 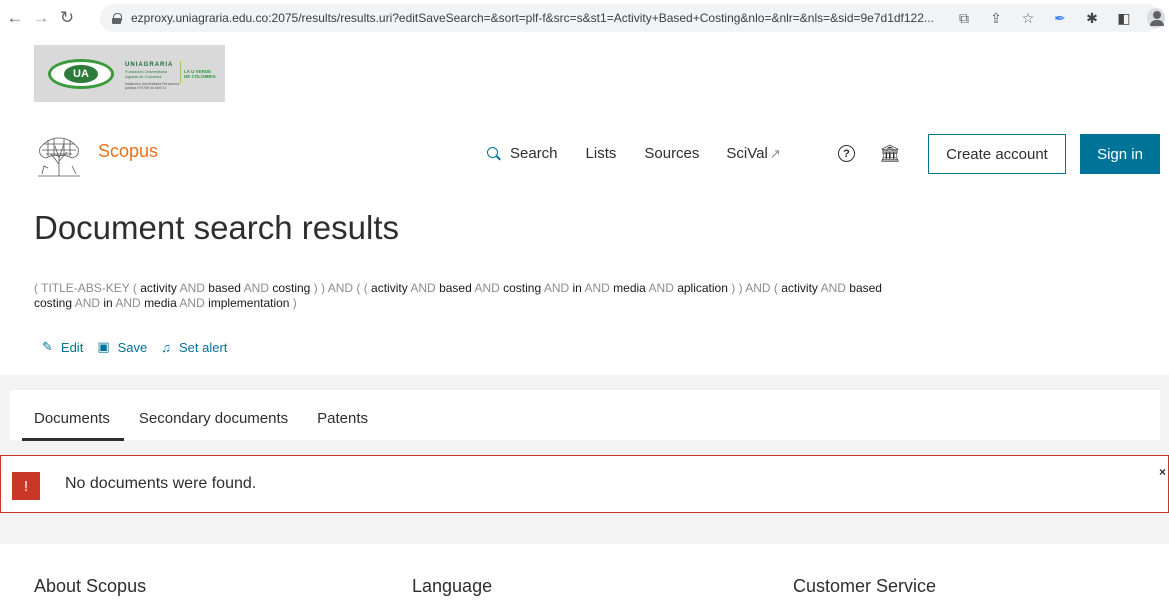 I want to click on extensions-puzzle-icon: ✱, so click(x=1092, y=18).